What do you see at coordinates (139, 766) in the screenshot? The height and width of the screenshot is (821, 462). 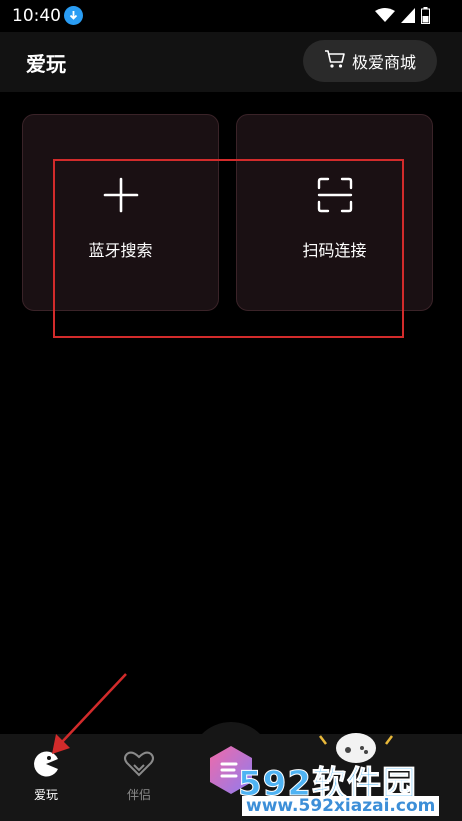 I see `double-heart-icon` at bounding box center [139, 766].